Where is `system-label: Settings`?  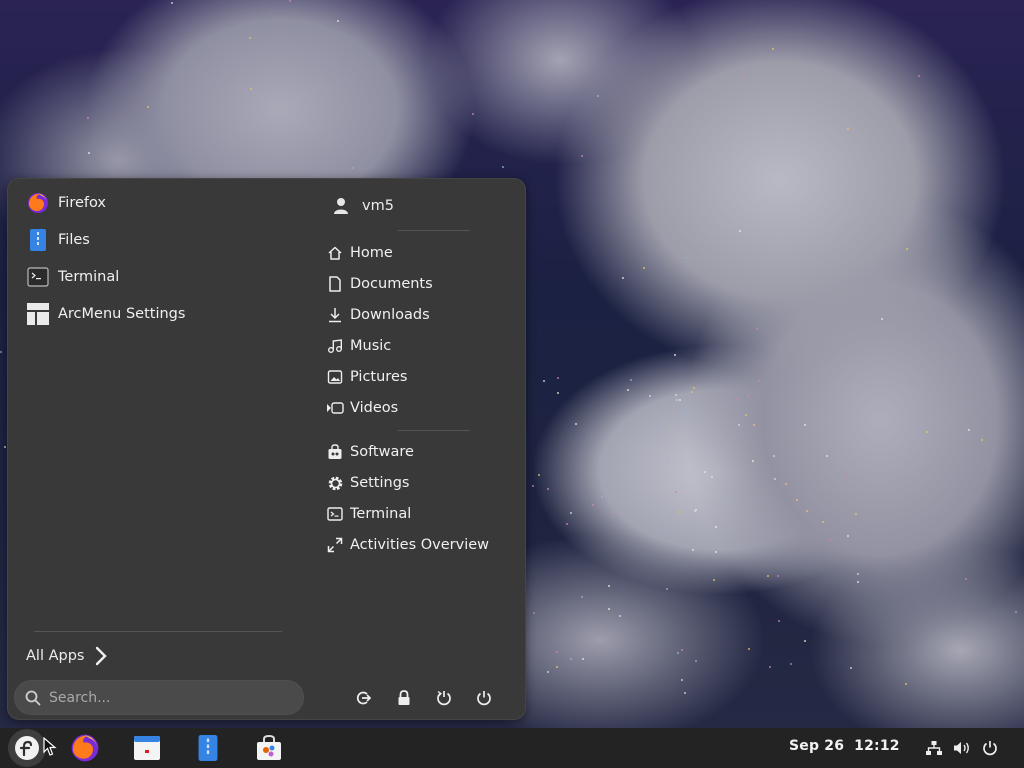
system-label: Settings is located at coordinates (380, 483).